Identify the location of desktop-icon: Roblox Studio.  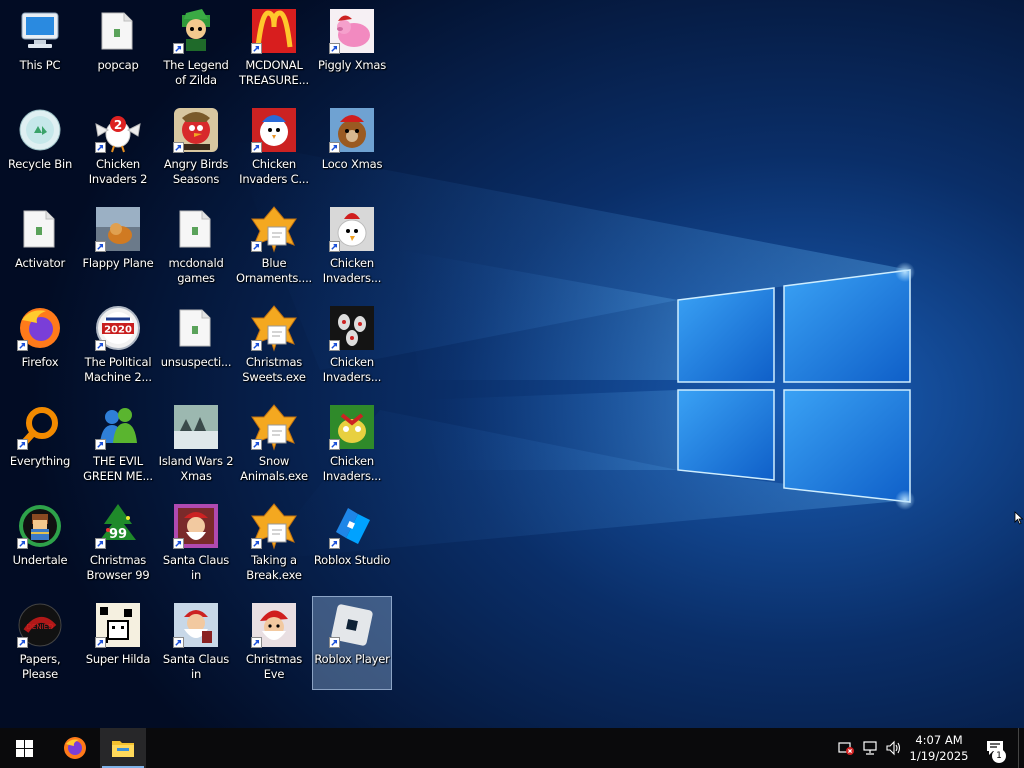
(352, 544).